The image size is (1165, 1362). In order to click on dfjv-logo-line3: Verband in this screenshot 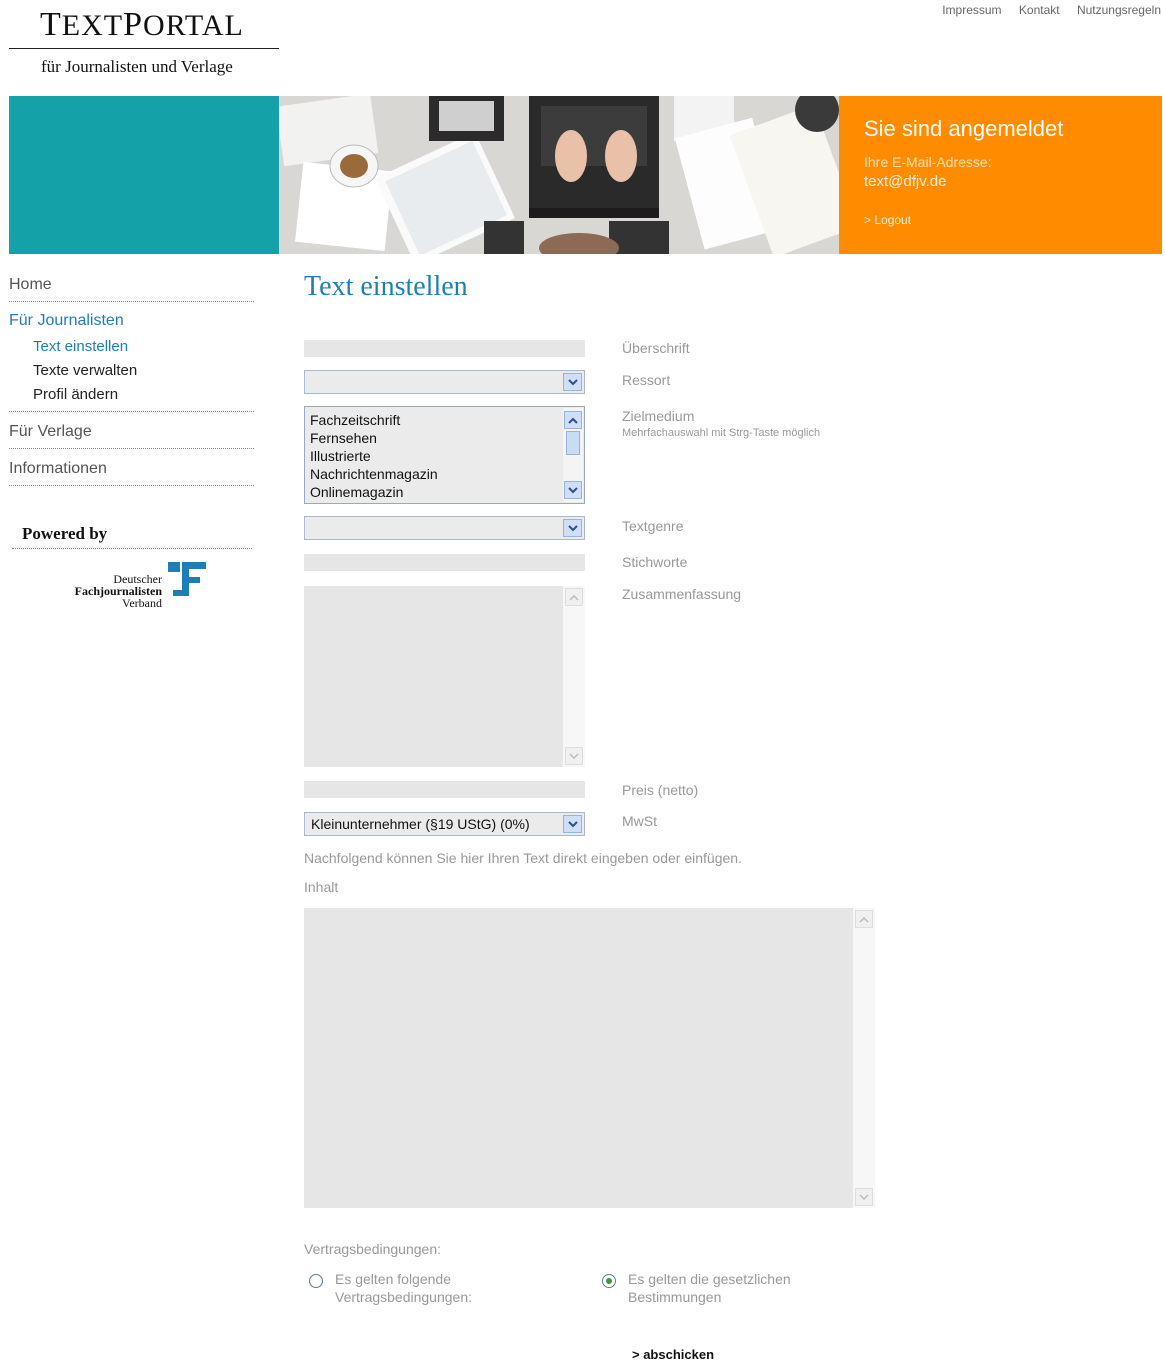, I will do `click(142, 603)`.